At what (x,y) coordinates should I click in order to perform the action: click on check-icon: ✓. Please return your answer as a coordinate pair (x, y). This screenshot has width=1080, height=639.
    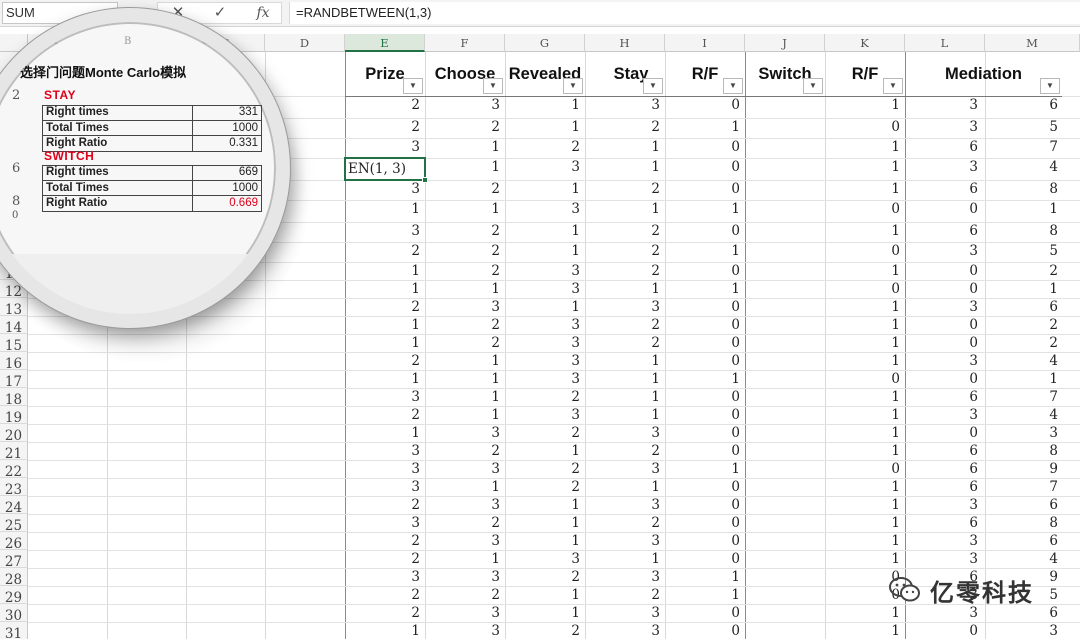
    Looking at the image, I should click on (220, 13).